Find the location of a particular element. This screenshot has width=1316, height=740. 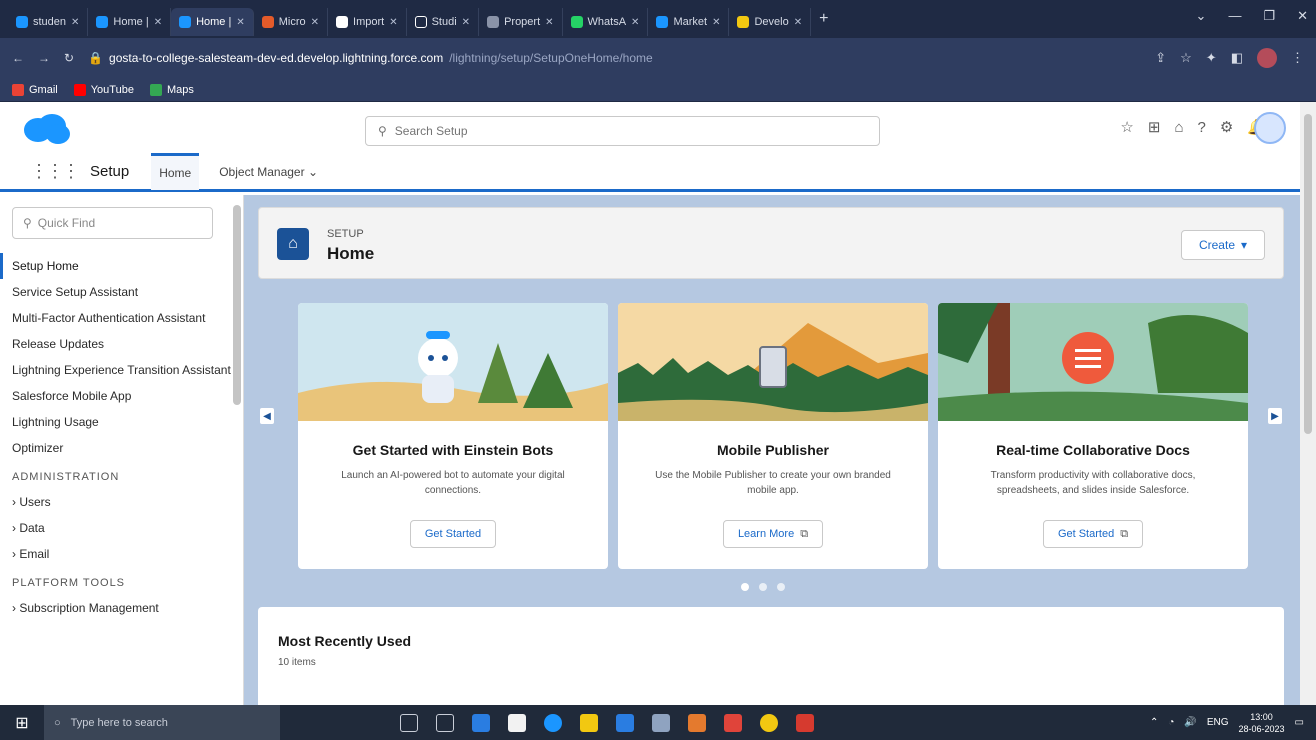

user-avatar is located at coordinates (1270, 128).